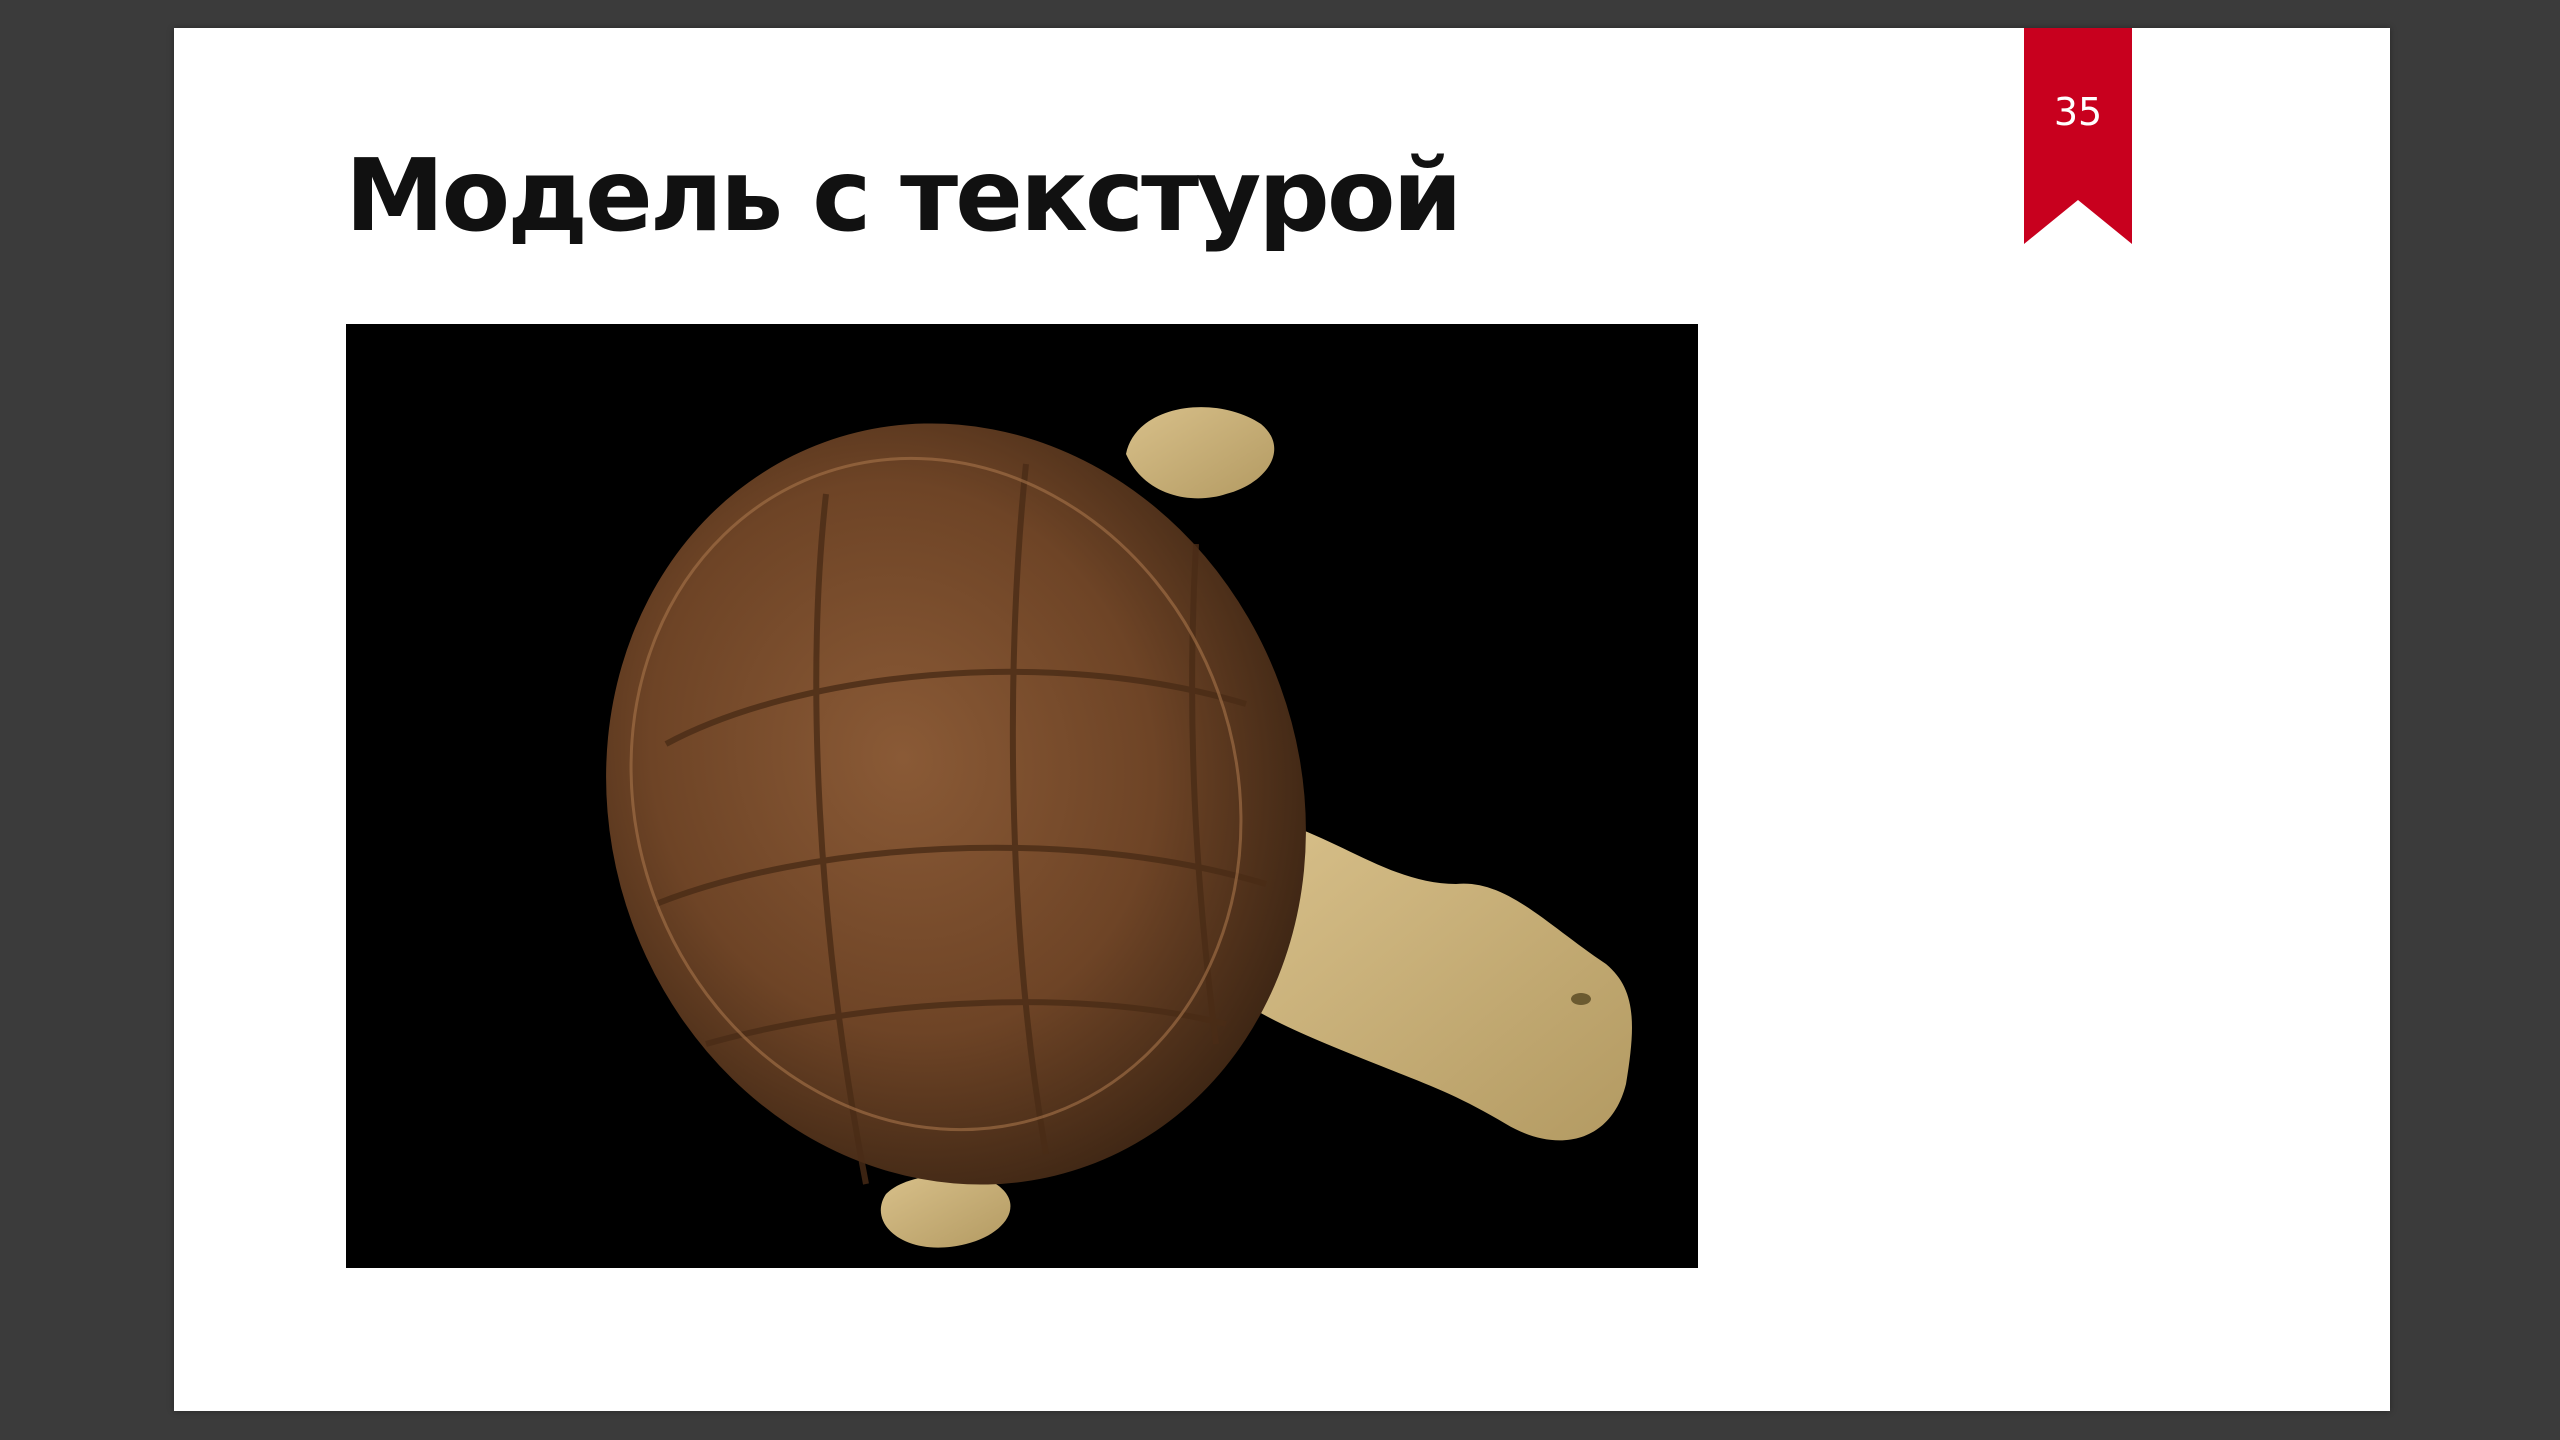 The width and height of the screenshot is (2560, 1440). Describe the element at coordinates (904, 195) in the screenshot. I see `slide-title: Модель с текстурой` at that location.